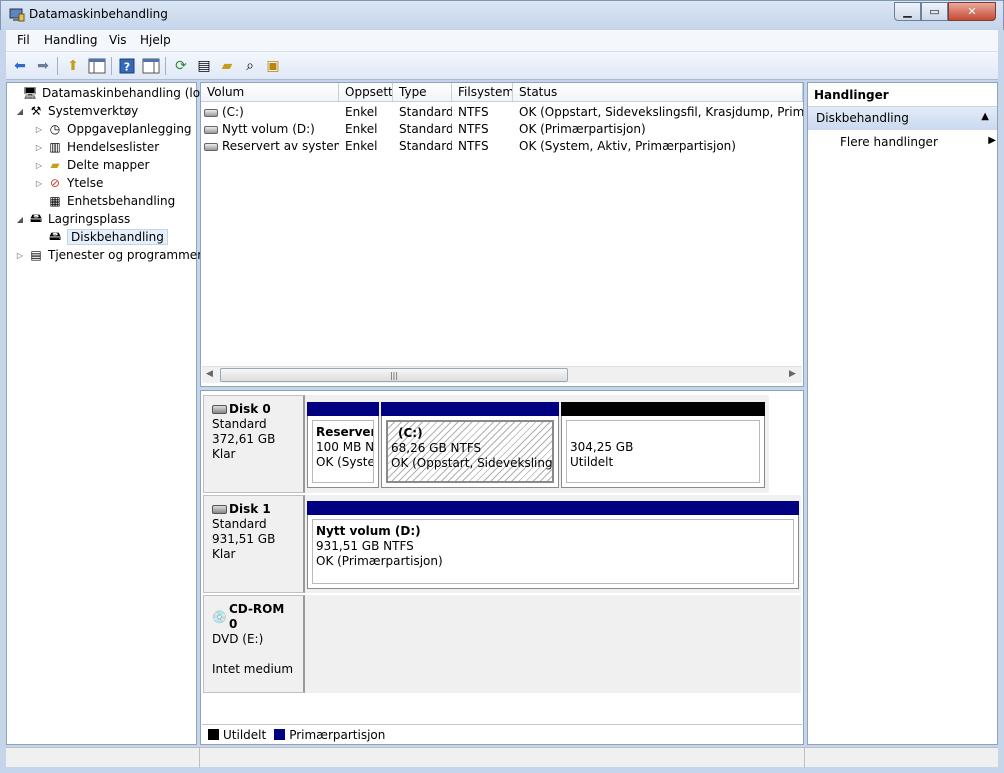 The height and width of the screenshot is (773, 1004). Describe the element at coordinates (553, 644) in the screenshot. I see `cdrom-0-area` at that location.